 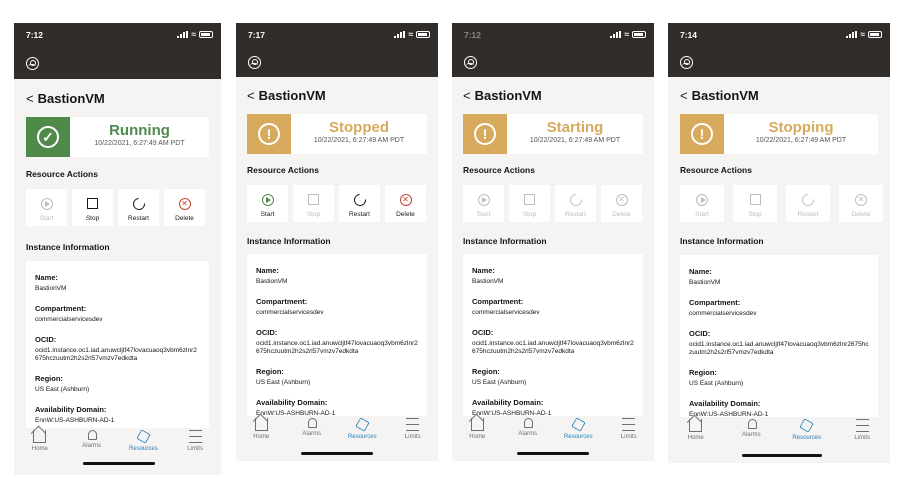 What do you see at coordinates (359, 199) in the screenshot?
I see `restart-icon` at bounding box center [359, 199].